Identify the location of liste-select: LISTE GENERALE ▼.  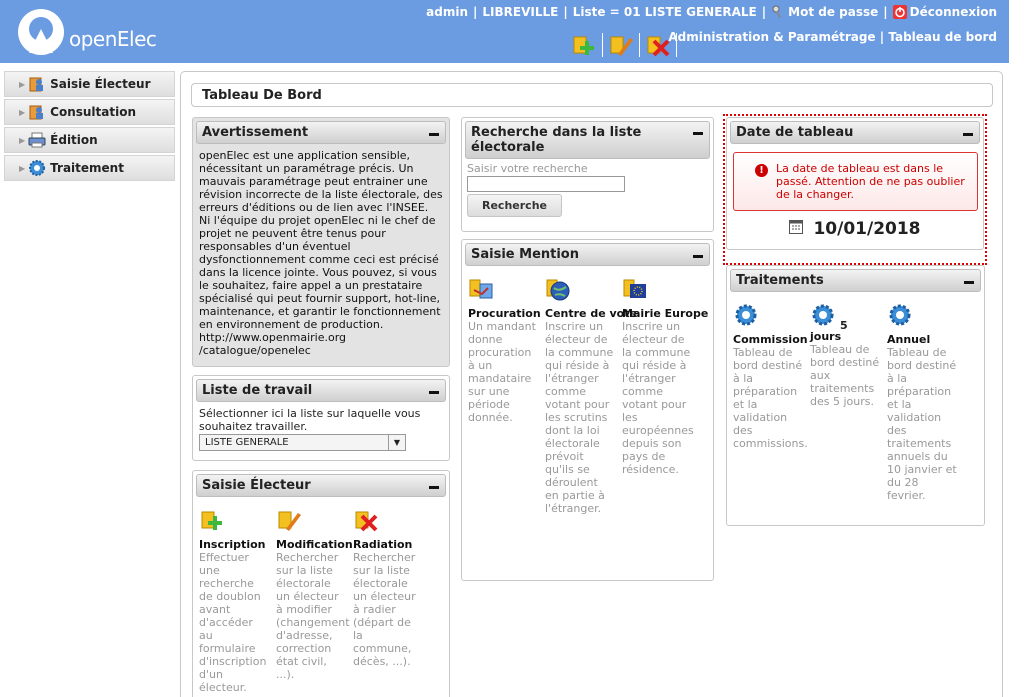
(302, 442).